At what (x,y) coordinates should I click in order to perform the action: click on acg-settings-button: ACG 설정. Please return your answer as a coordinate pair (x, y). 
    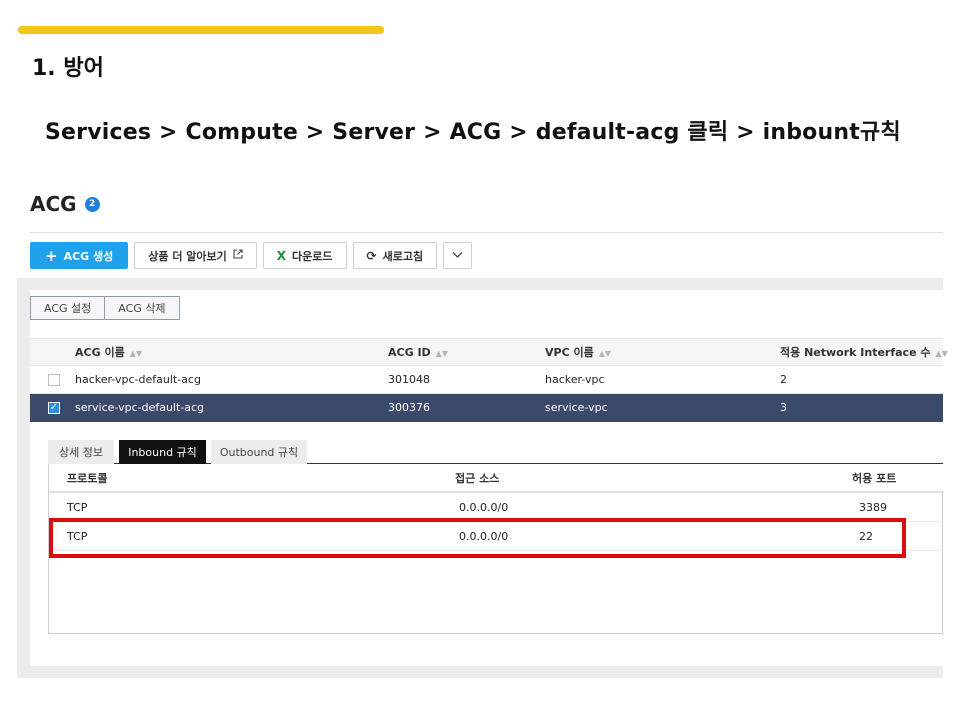
    Looking at the image, I should click on (68, 308).